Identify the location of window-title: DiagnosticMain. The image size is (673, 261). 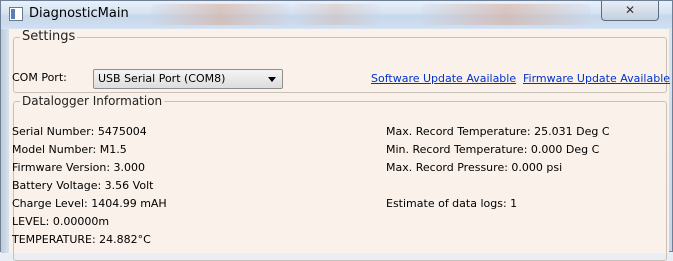
(79, 13).